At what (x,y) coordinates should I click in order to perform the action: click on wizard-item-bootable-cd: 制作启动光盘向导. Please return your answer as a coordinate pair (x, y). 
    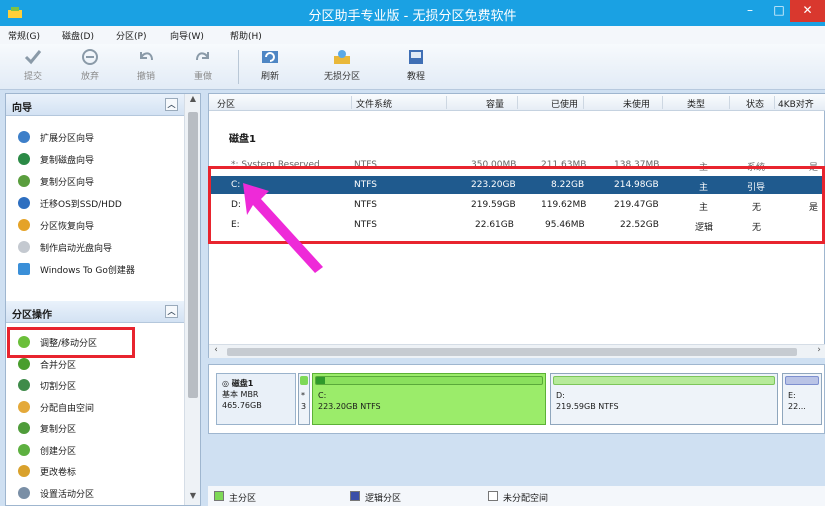
    Looking at the image, I should click on (98, 247).